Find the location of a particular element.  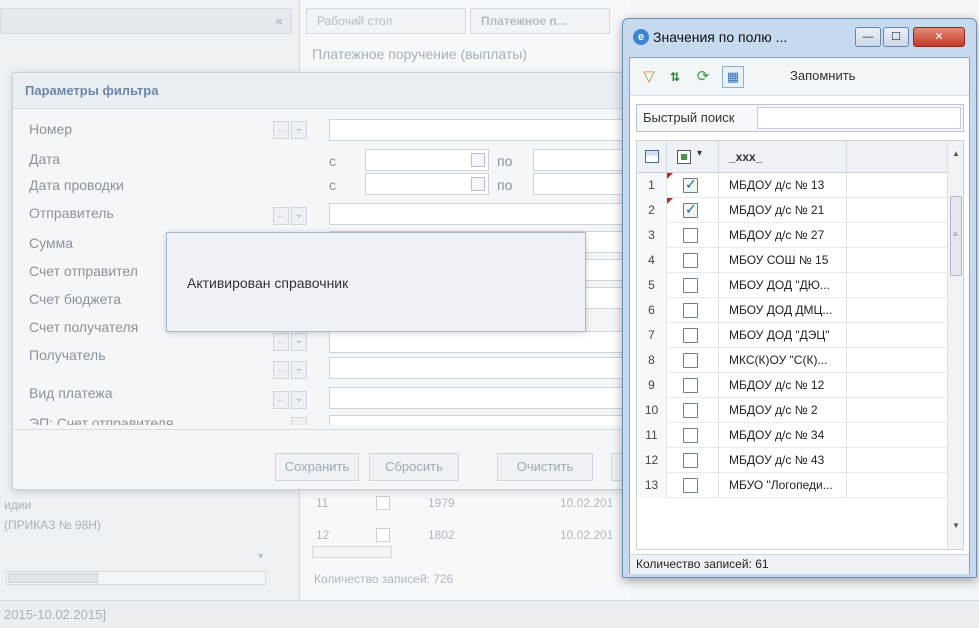

posting-to-input is located at coordinates (580, 184).